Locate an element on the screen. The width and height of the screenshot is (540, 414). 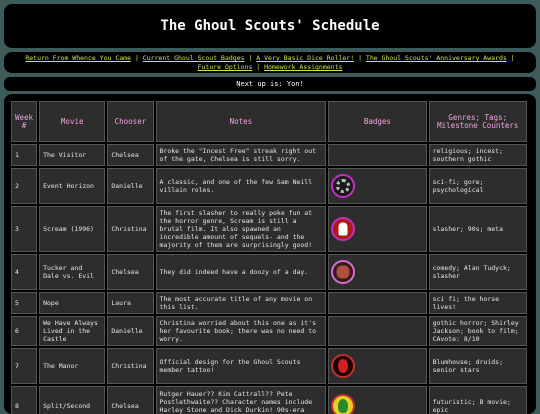
nav-link-anniversary-awards: The Ghoul Scouts' Anniversary Awards is located at coordinates (436, 58).